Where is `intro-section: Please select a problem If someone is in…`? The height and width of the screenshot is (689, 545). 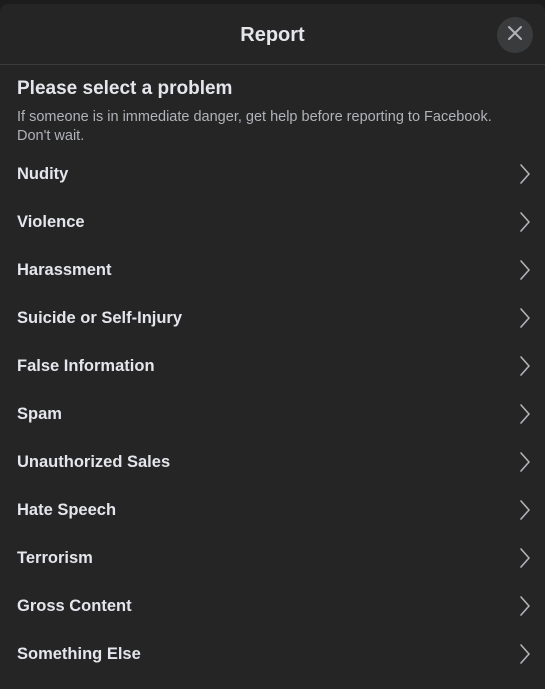
intro-section: Please select a problem If someone is in… is located at coordinates (272, 105).